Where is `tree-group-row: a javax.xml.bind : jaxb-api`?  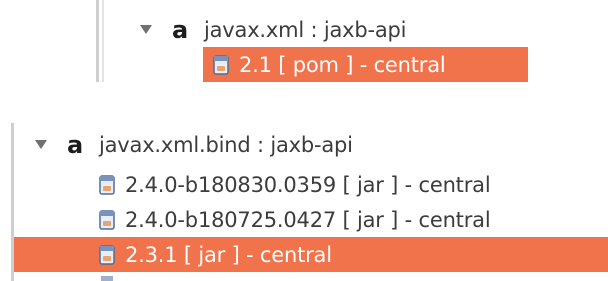 tree-group-row: a javax.xml.bind : jaxb-api is located at coordinates (193, 144).